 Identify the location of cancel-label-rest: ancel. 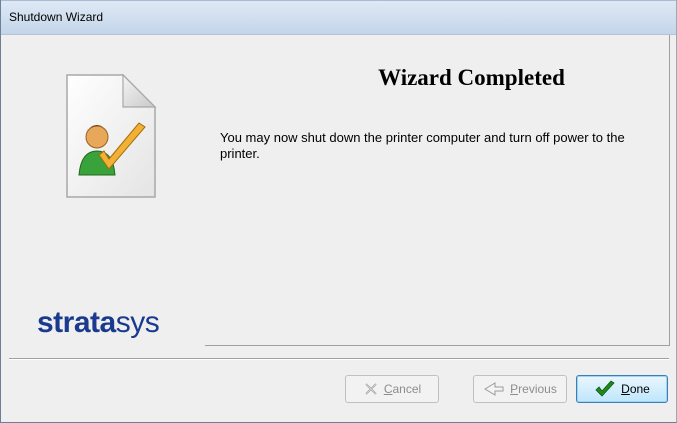
(407, 389).